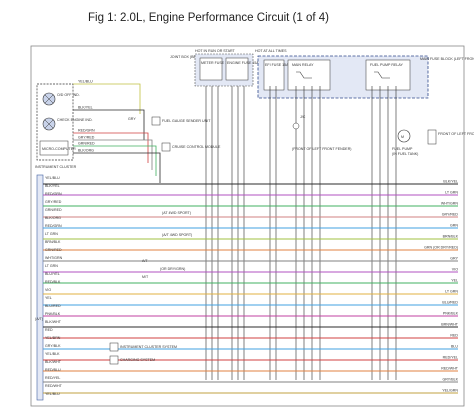 This screenshot has height=412, width=474. I want to click on left-wire-label: RED/BLK, so click(53, 282).